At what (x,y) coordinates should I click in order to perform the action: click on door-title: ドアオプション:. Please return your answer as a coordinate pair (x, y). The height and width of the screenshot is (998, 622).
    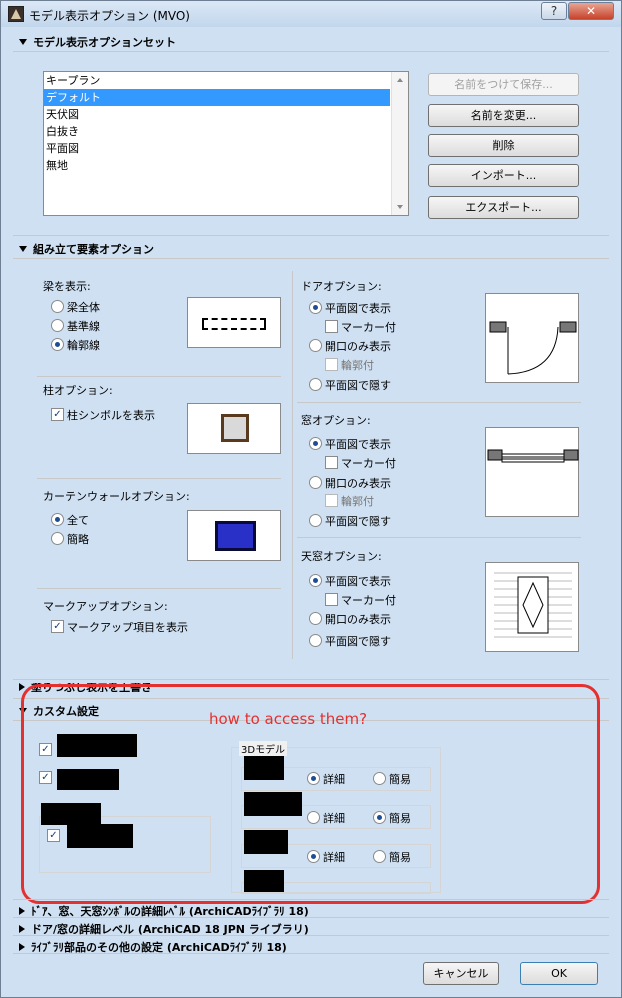
    Looking at the image, I should click on (341, 286).